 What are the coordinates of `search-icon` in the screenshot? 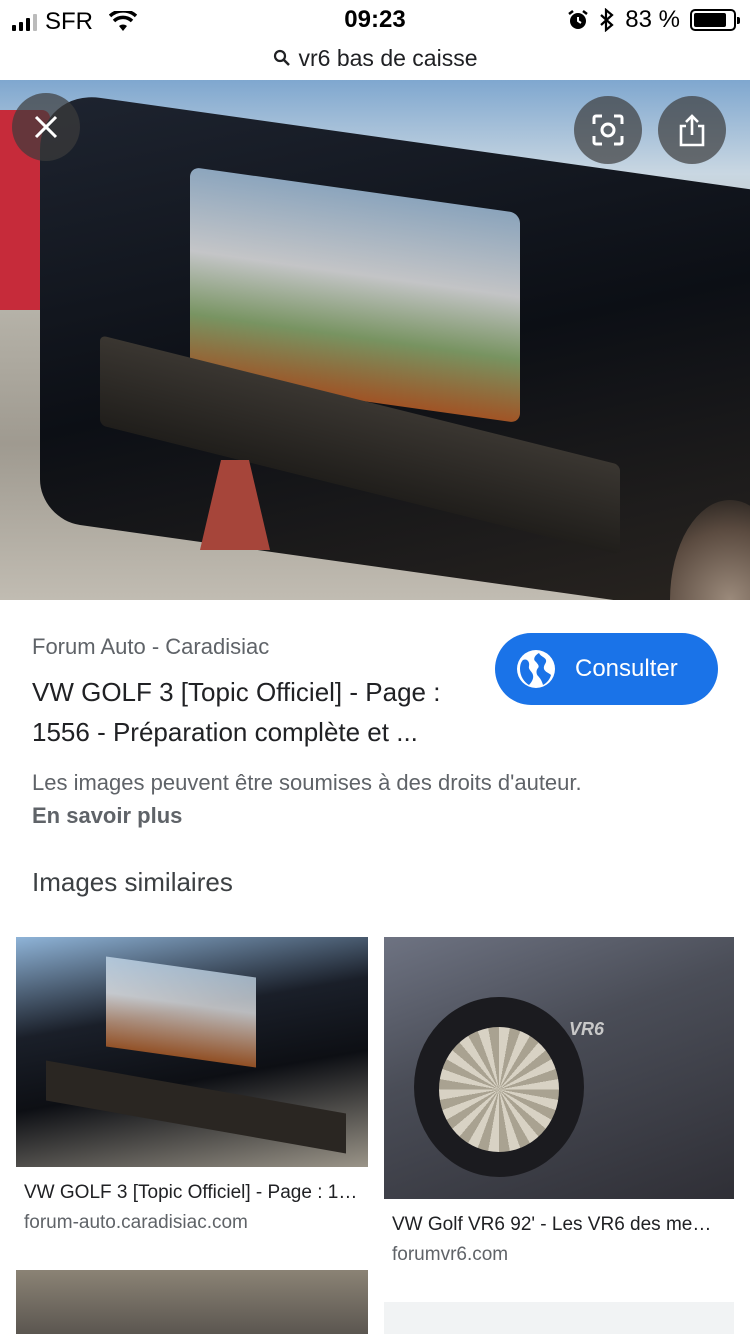 It's located at (281, 57).